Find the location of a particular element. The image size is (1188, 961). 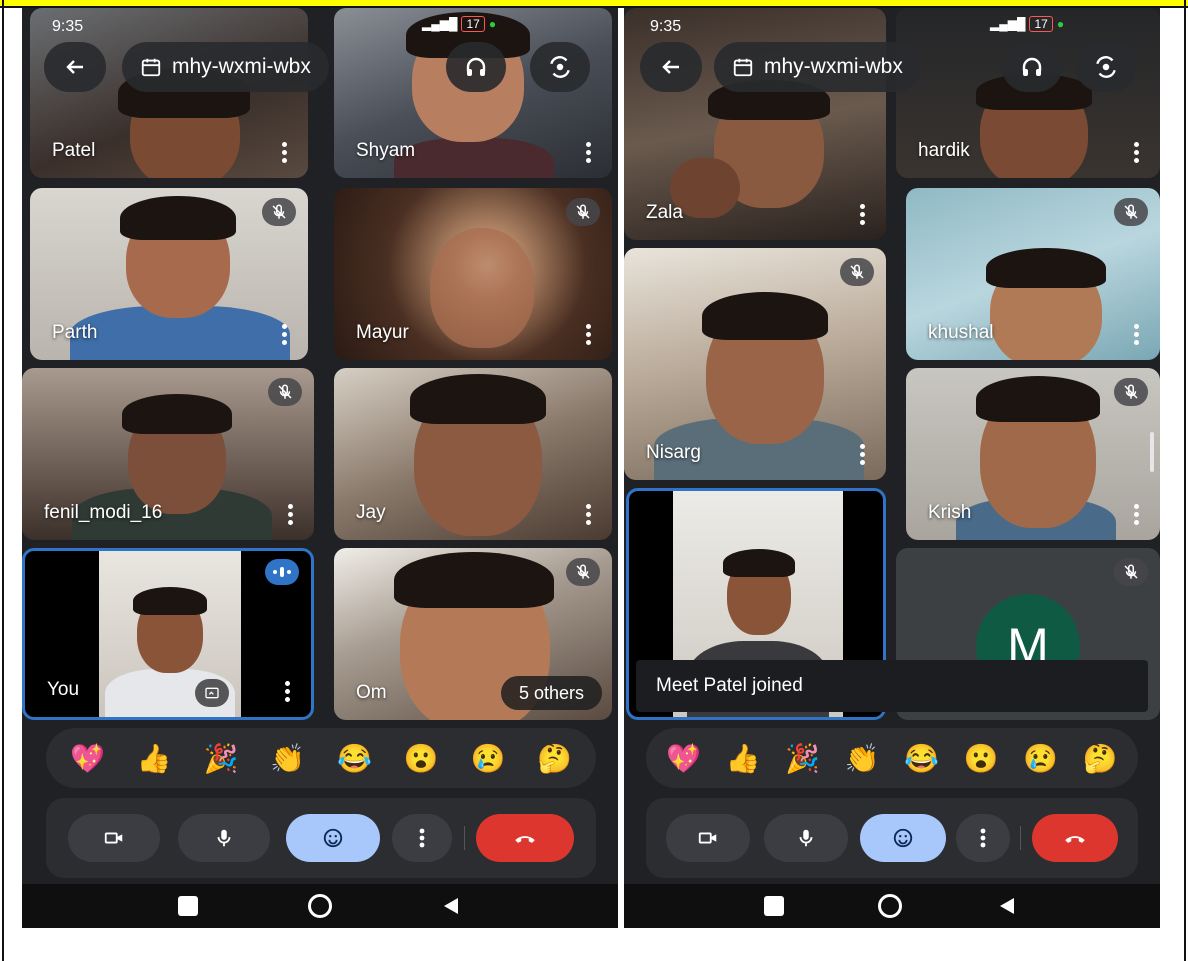

hang-up-icon is located at coordinates (525, 839).